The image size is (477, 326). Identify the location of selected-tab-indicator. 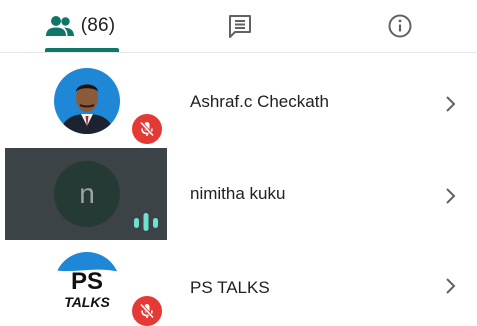
(82, 50).